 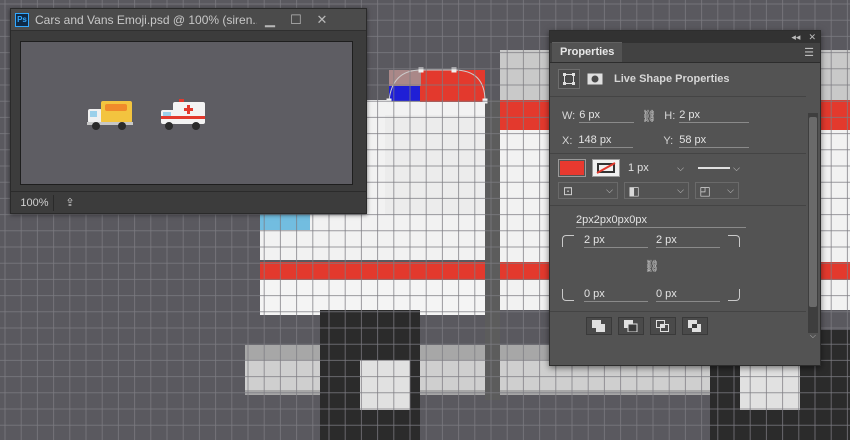 I want to click on properties-header-title: Live Shape Properties, so click(x=672, y=79).